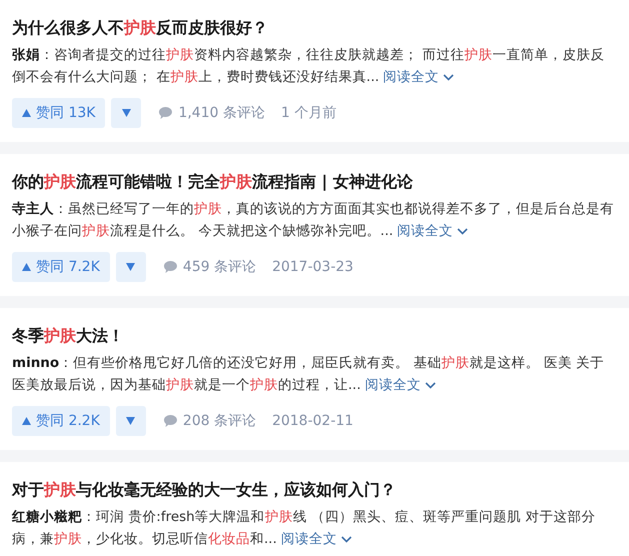  What do you see at coordinates (313, 421) in the screenshot?
I see `post-time: 2018-02-11` at bounding box center [313, 421].